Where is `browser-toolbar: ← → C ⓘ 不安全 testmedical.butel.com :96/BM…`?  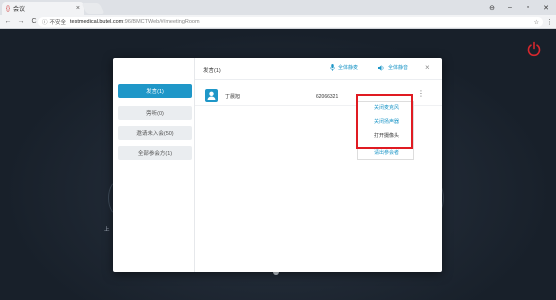 browser-toolbar: ← → C ⓘ 不安全 testmedical.butel.com :96/BM… is located at coordinates (278, 22).